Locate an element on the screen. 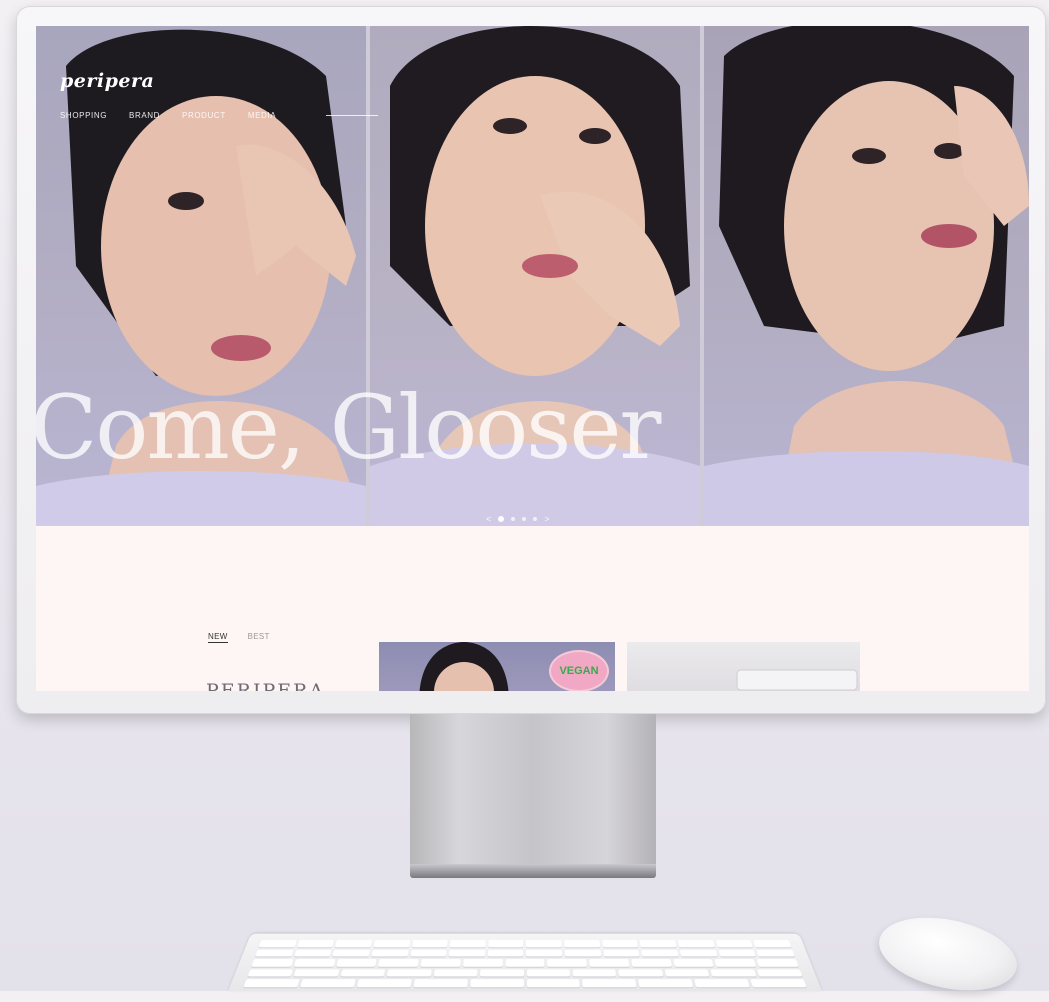  slide-pager: < > is located at coordinates (518, 519).